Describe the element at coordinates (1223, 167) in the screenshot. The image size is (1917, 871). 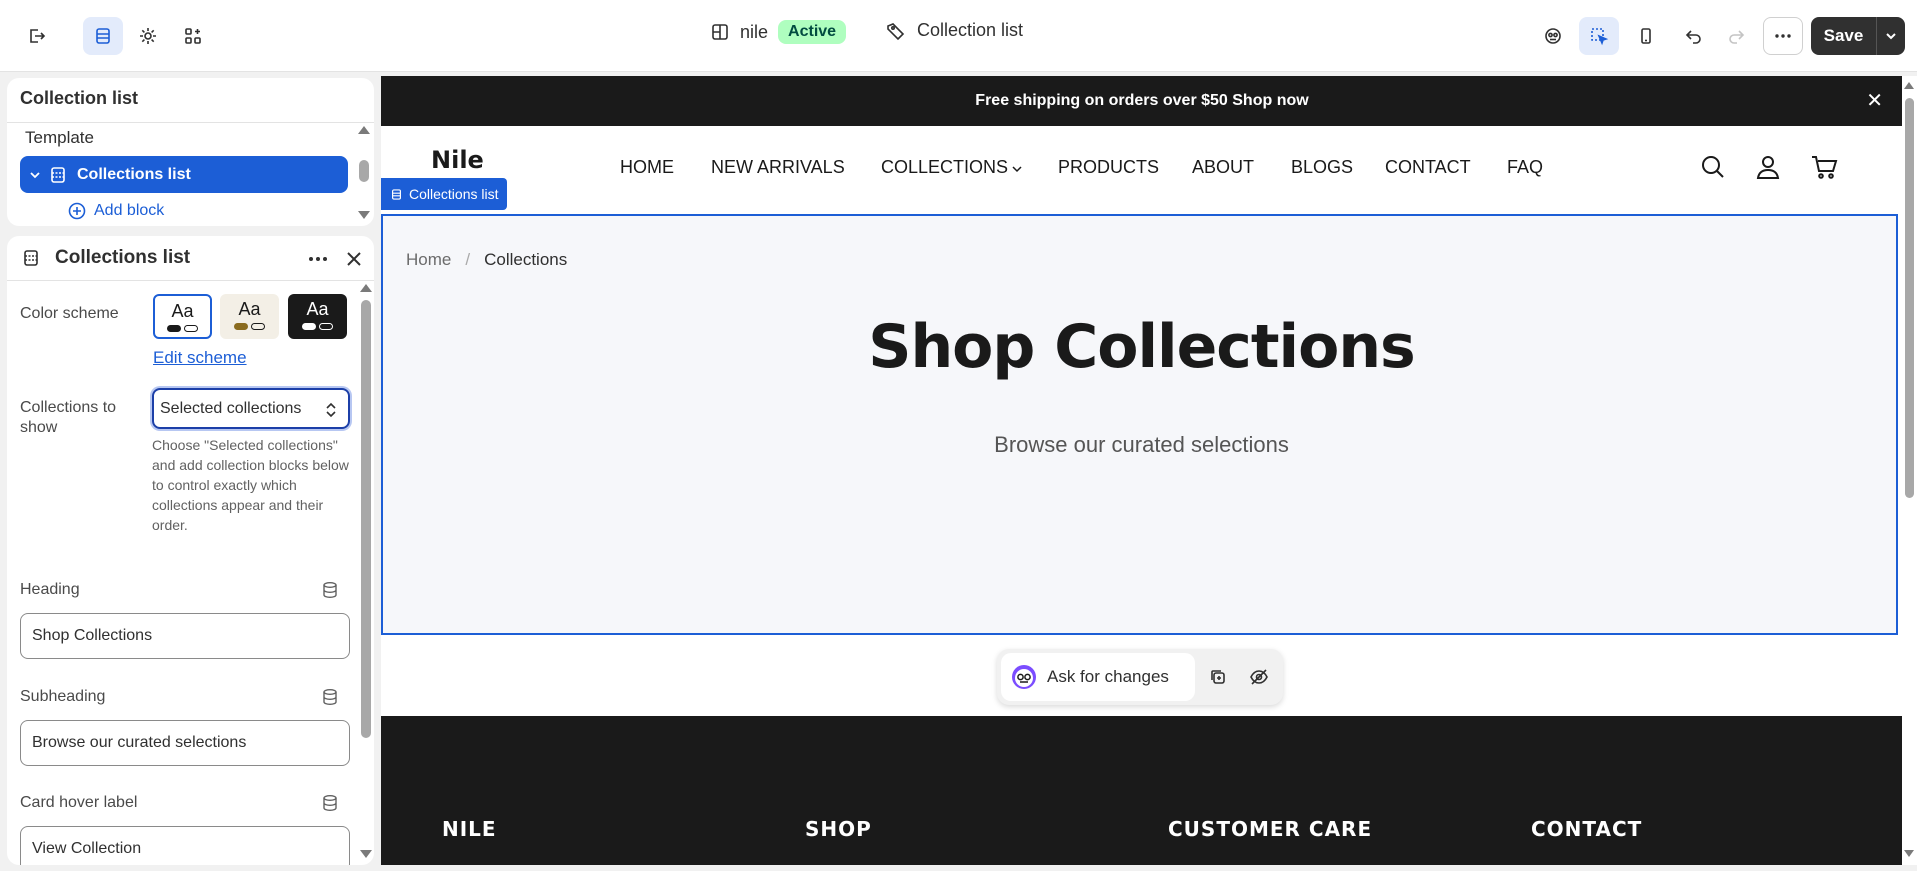
I see `nav-item-about: ABOUT` at that location.